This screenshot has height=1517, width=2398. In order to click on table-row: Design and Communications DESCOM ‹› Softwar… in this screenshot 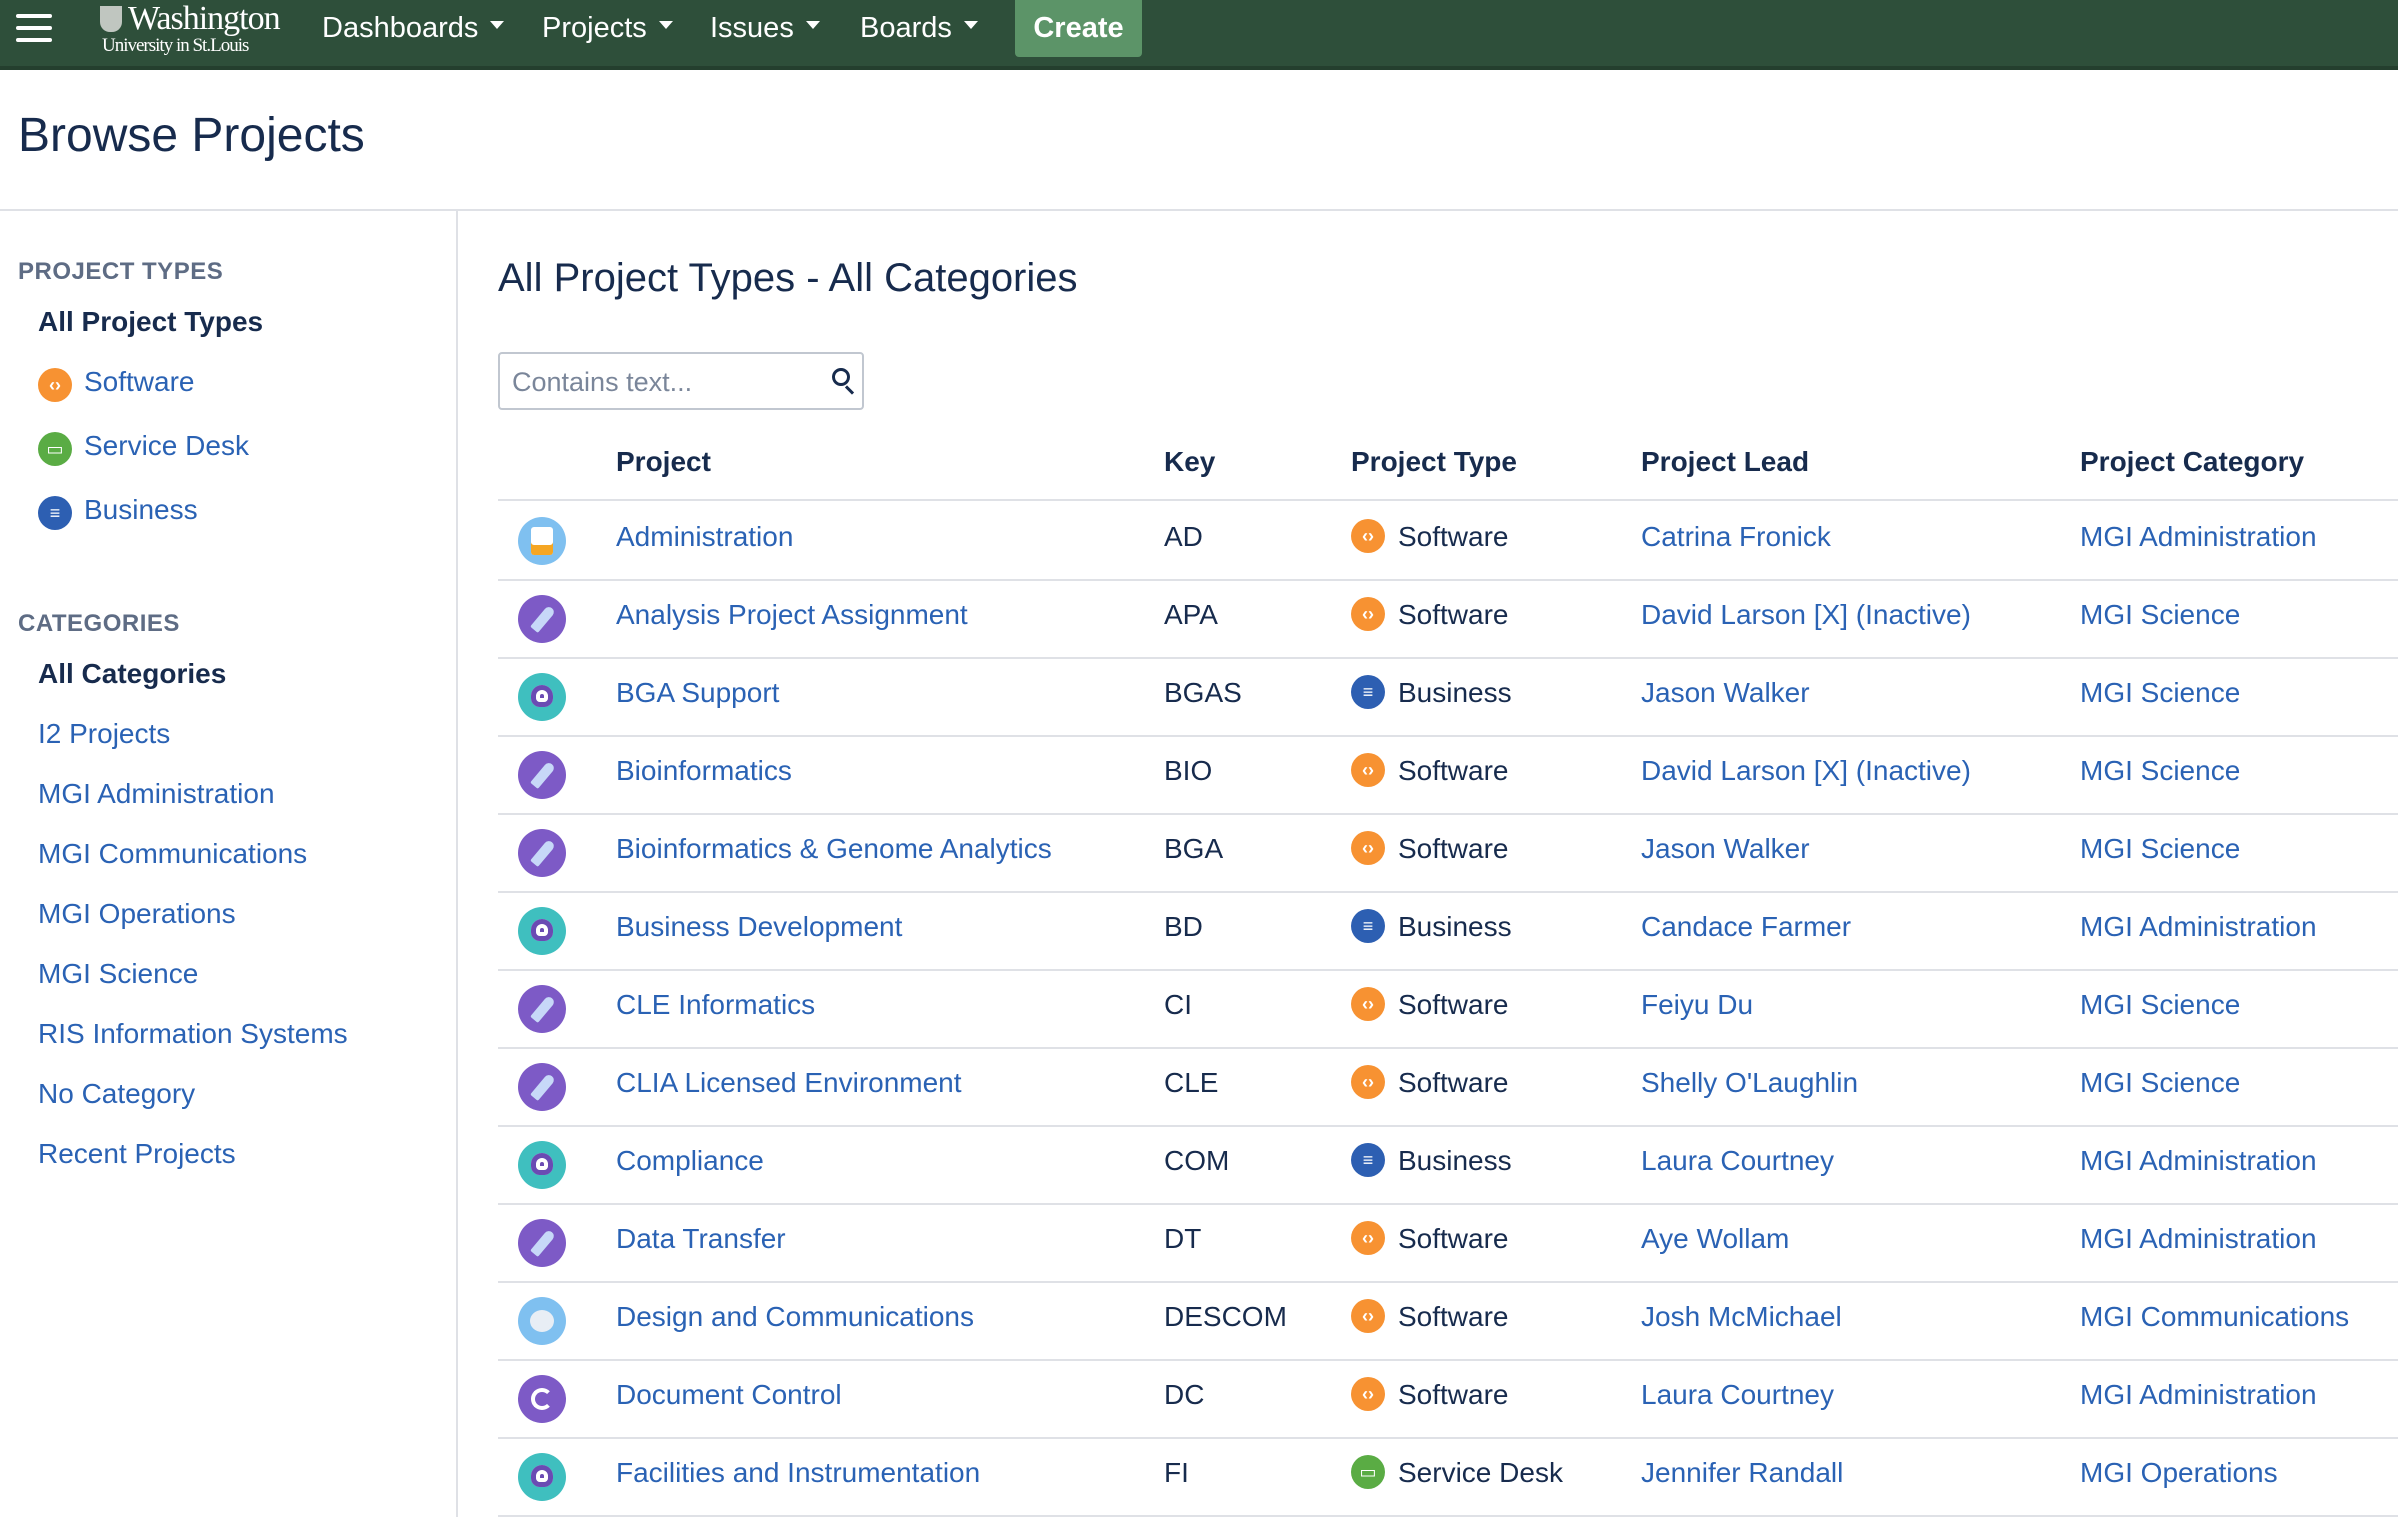, I will do `click(1448, 1321)`.